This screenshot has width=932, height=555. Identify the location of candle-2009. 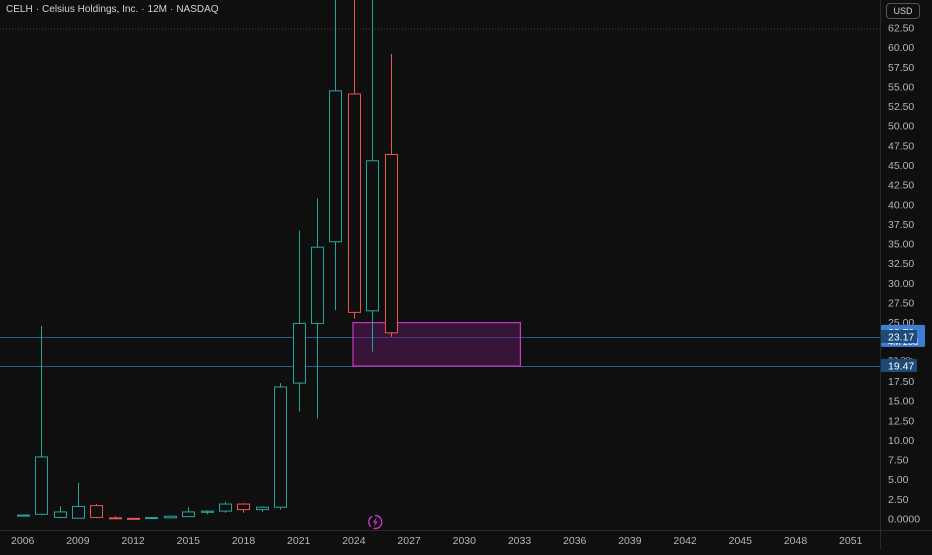
(78, 500).